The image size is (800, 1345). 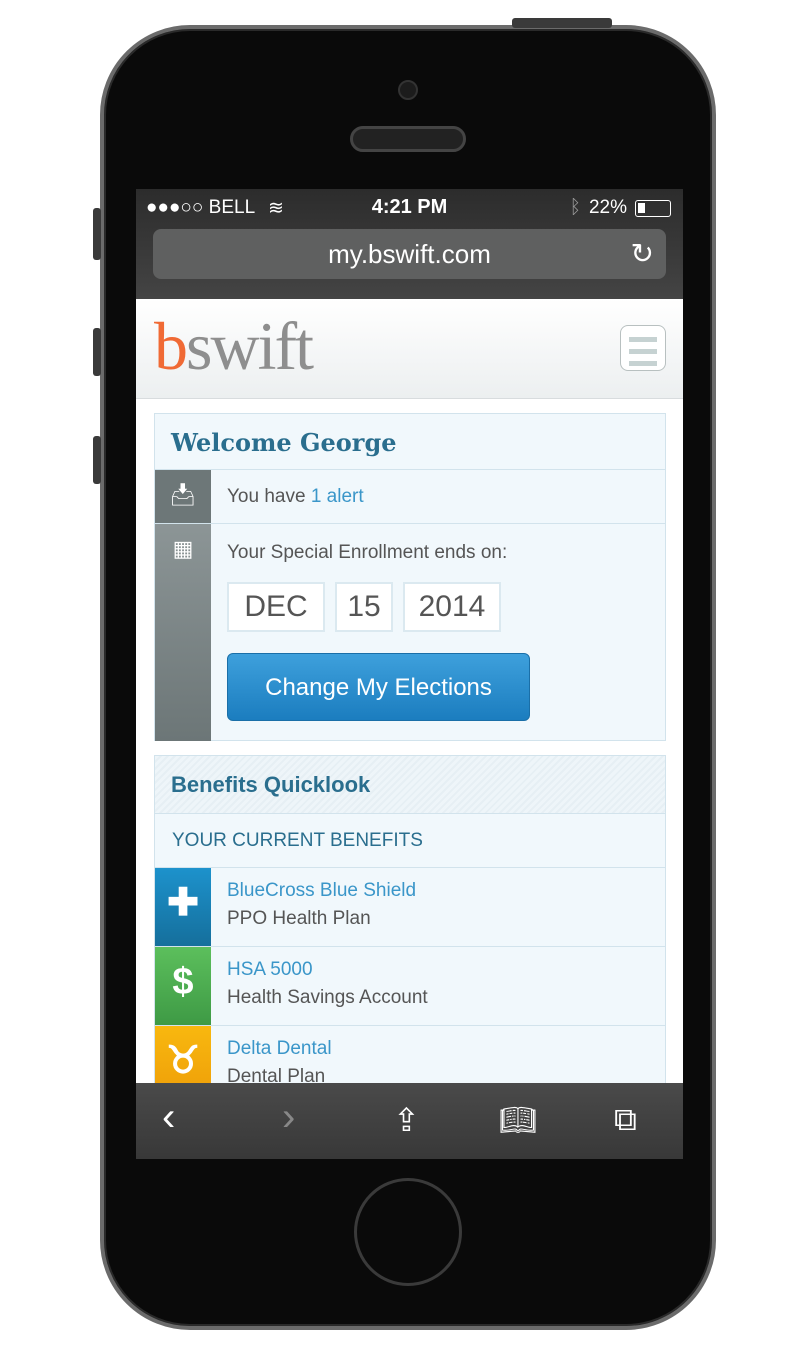 I want to click on date-year: 2014, so click(x=452, y=607).